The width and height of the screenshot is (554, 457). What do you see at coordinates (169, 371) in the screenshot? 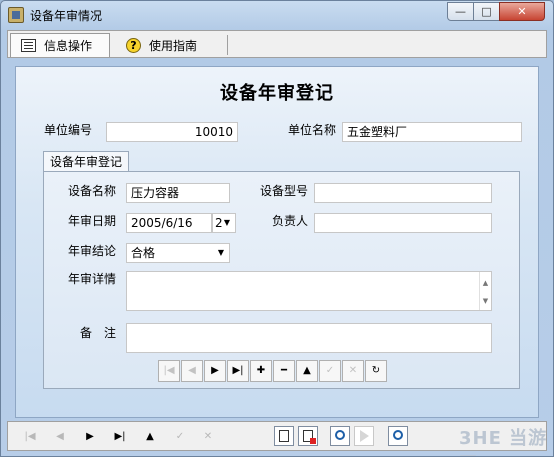
I see `first-record-button: |◀` at bounding box center [169, 371].